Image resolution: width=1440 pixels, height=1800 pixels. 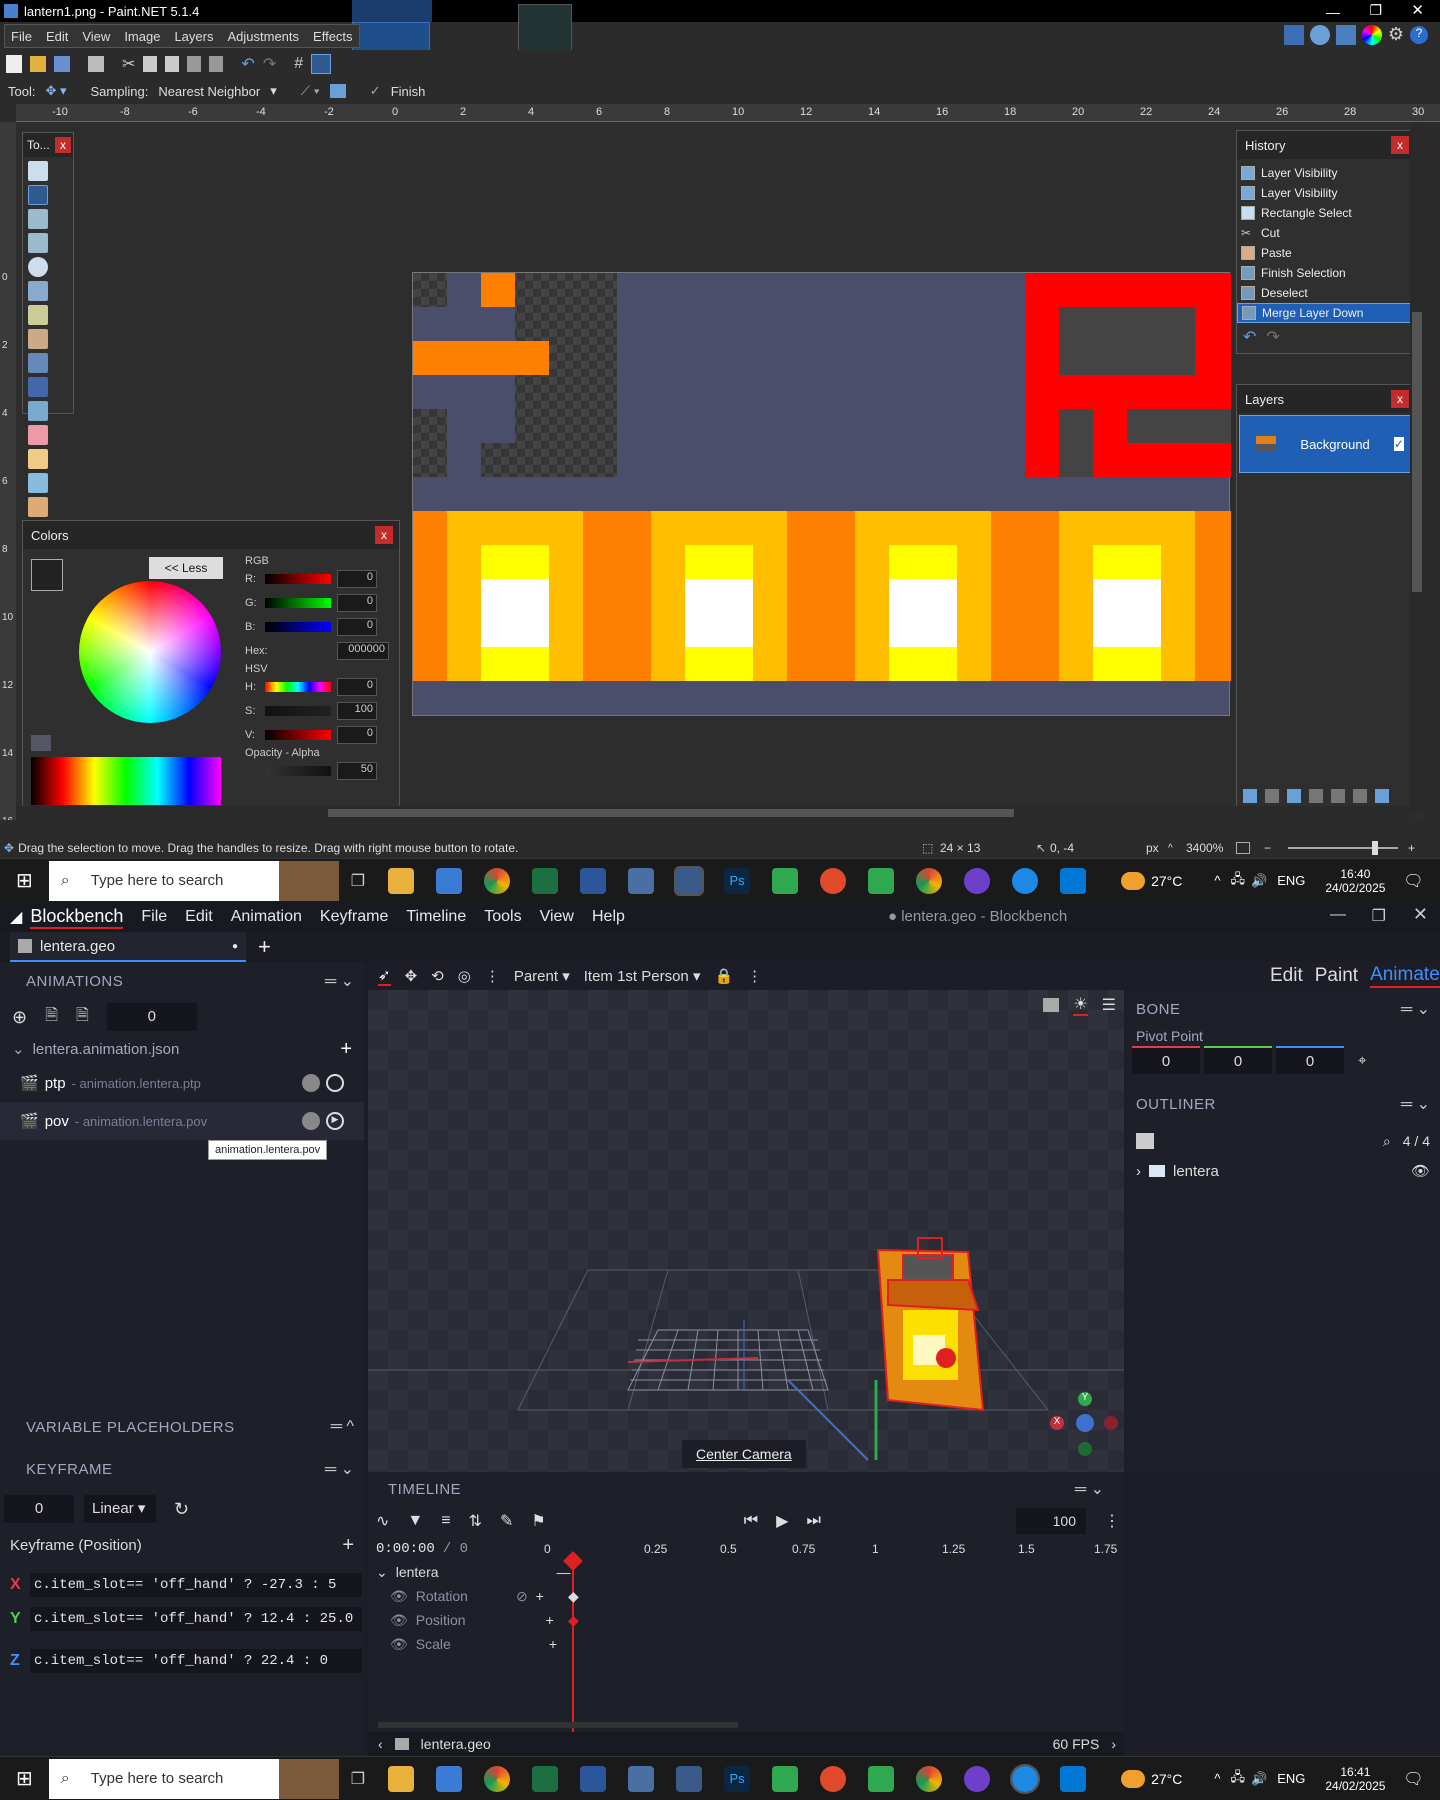 What do you see at coordinates (445, 1521) in the screenshot?
I see `channels-icon: ≡` at bounding box center [445, 1521].